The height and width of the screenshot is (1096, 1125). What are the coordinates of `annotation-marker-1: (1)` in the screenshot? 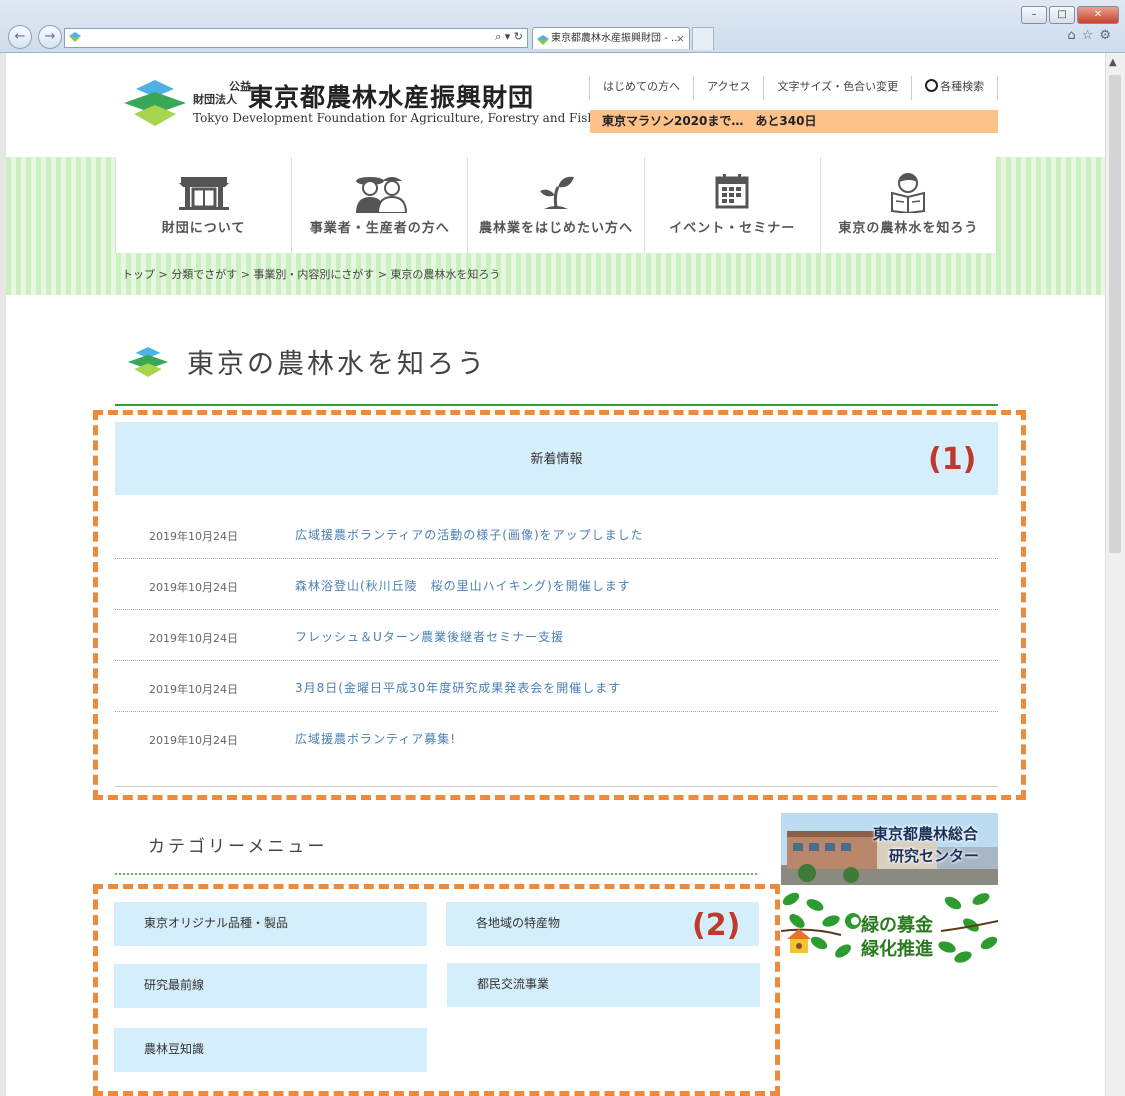 It's located at (952, 459).